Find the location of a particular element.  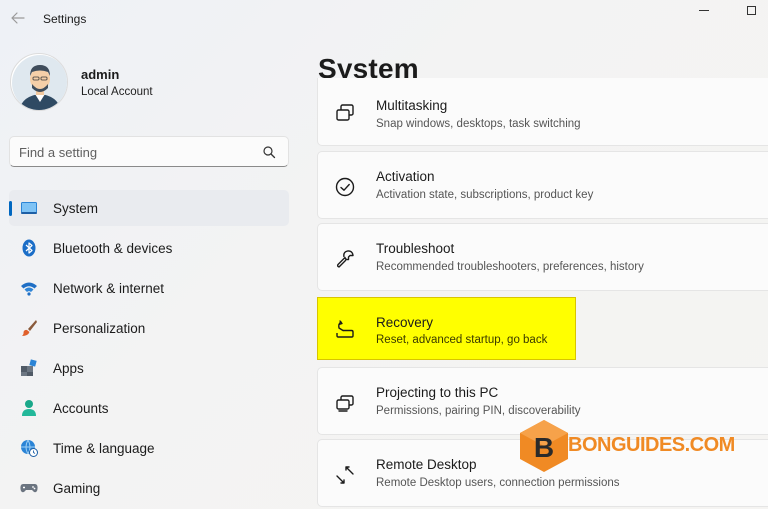

app-title: Settings is located at coordinates (65, 19).